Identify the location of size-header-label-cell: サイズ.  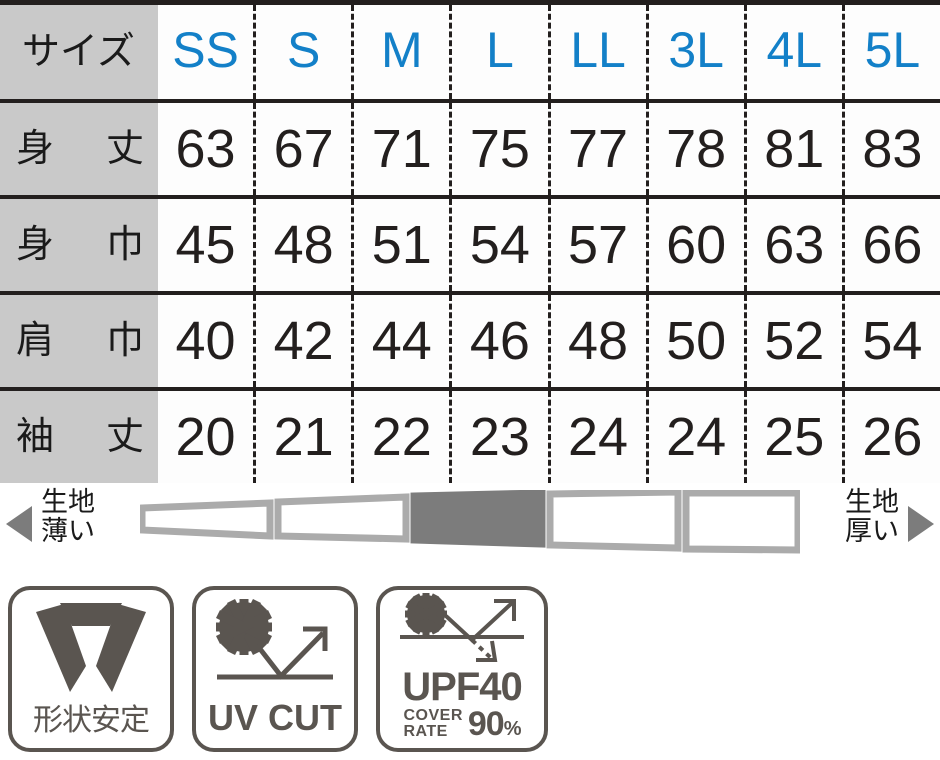
(79, 52).